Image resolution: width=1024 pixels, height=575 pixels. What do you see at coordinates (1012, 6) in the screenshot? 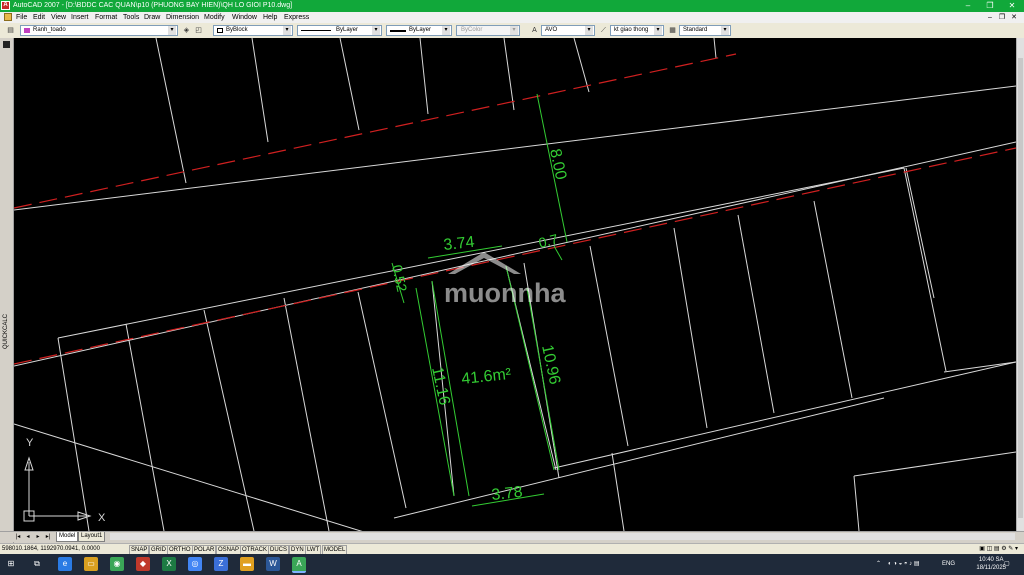
I see `close-button: ✕` at bounding box center [1012, 6].